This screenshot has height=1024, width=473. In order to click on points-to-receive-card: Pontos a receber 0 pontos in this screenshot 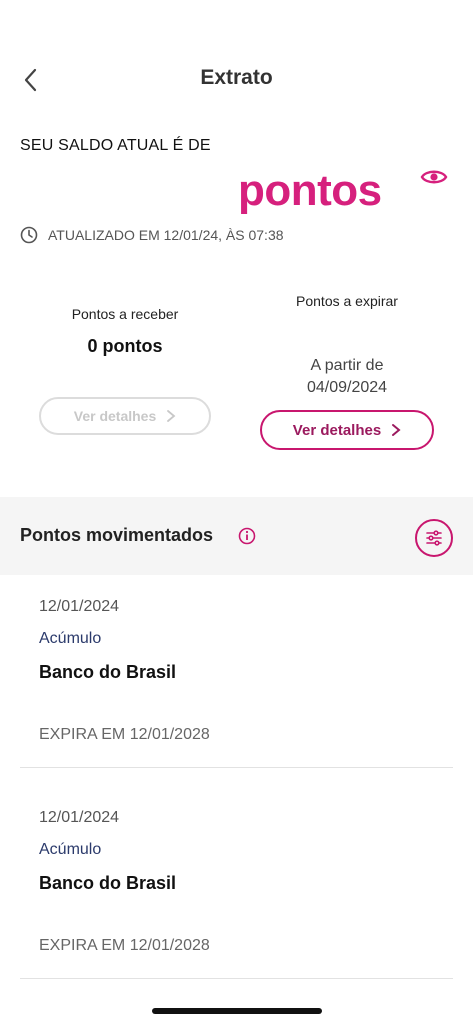, I will do `click(125, 331)`.